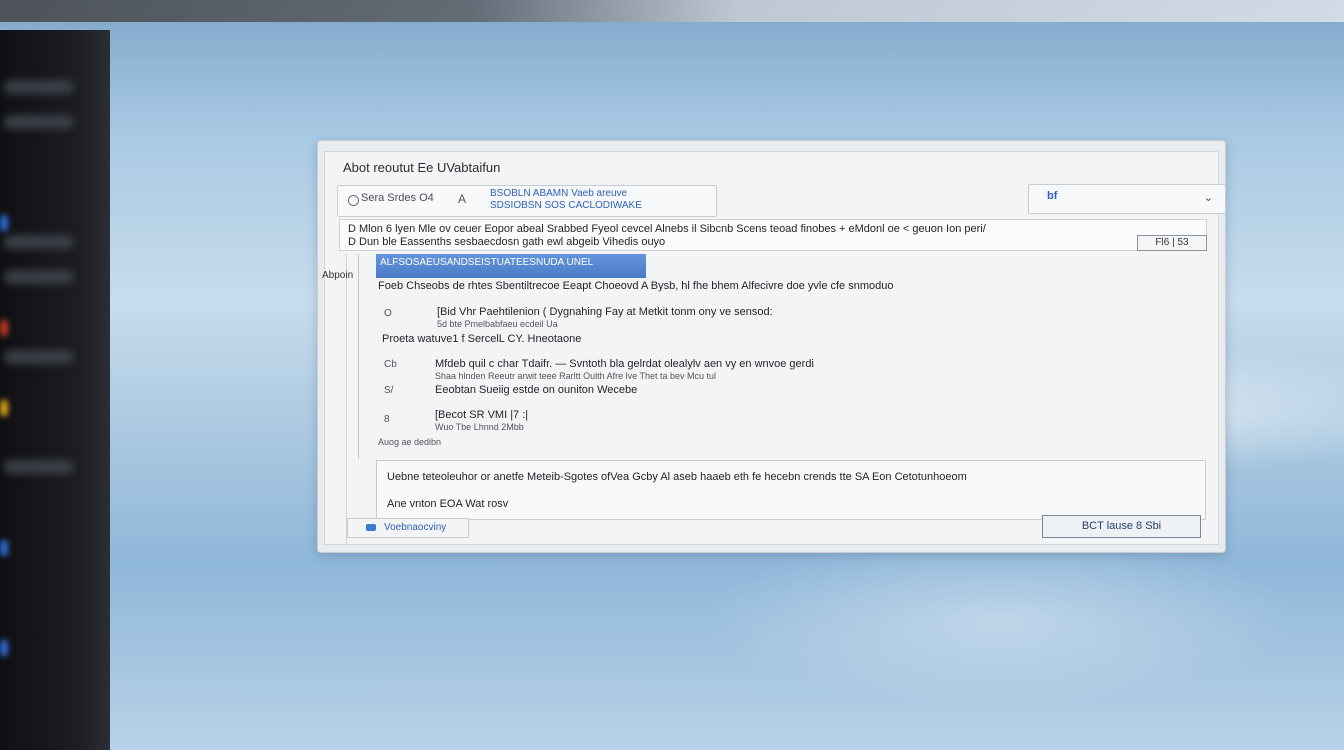 Image resolution: width=1344 pixels, height=750 pixels. What do you see at coordinates (1172, 243) in the screenshot?
I see `banner-ok-button: Fl6 | 53` at bounding box center [1172, 243].